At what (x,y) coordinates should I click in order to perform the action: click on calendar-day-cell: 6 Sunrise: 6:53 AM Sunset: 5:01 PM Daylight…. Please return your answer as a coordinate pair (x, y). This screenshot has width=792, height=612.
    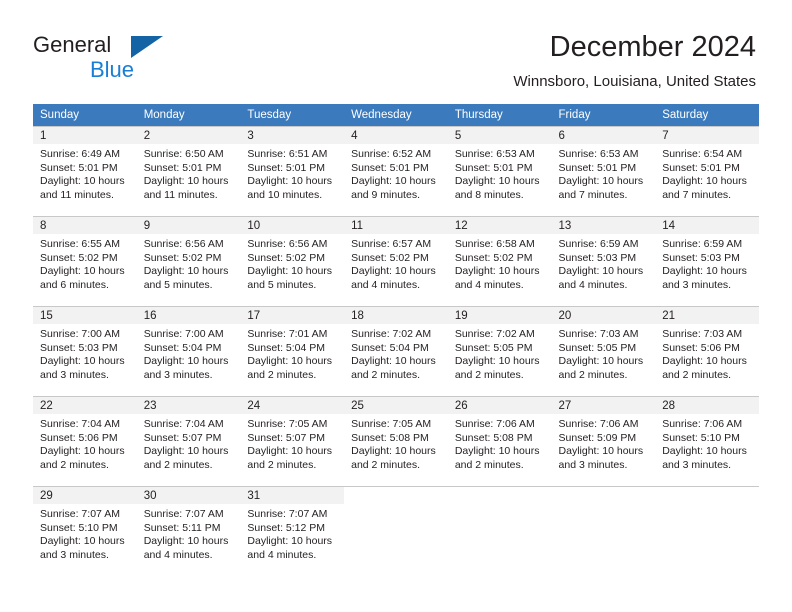
    Looking at the image, I should click on (603, 171).